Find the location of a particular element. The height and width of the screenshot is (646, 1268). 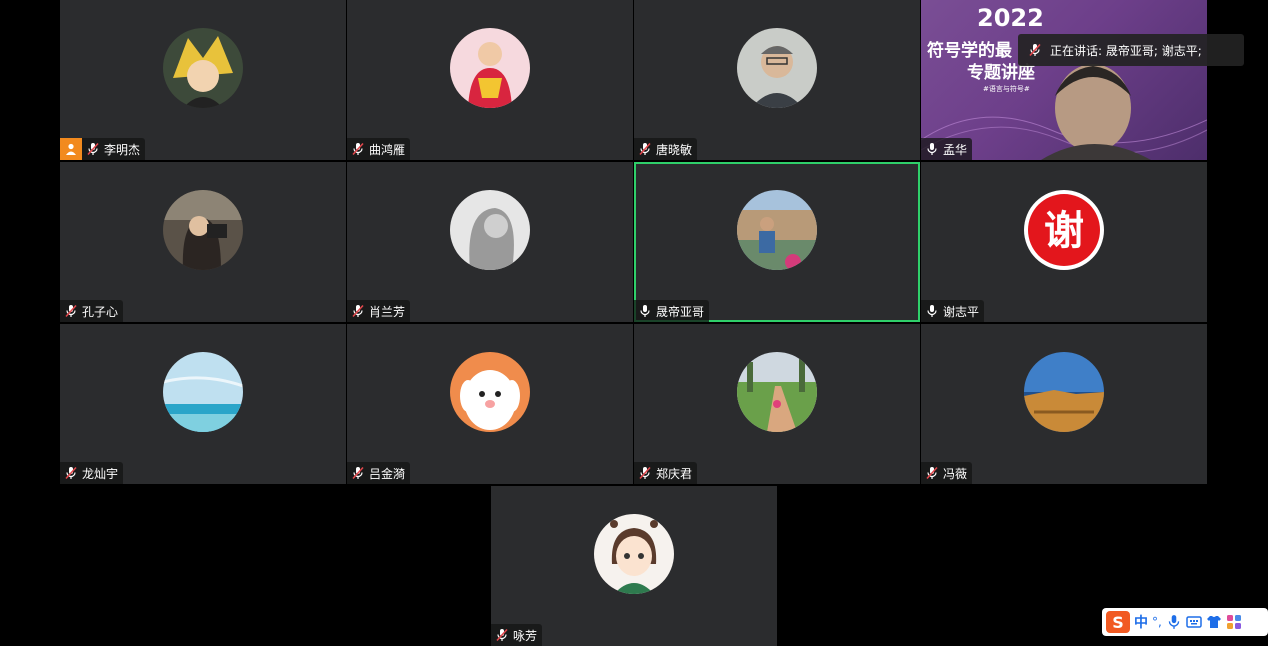

avatar-char: 谢 is located at coordinates (1064, 231).